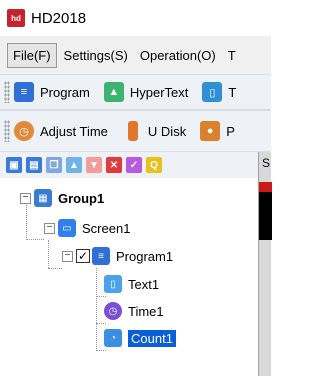 Image resolution: width=320 pixels, height=376 pixels. I want to click on title-bar: hd HD2018, so click(135, 18).